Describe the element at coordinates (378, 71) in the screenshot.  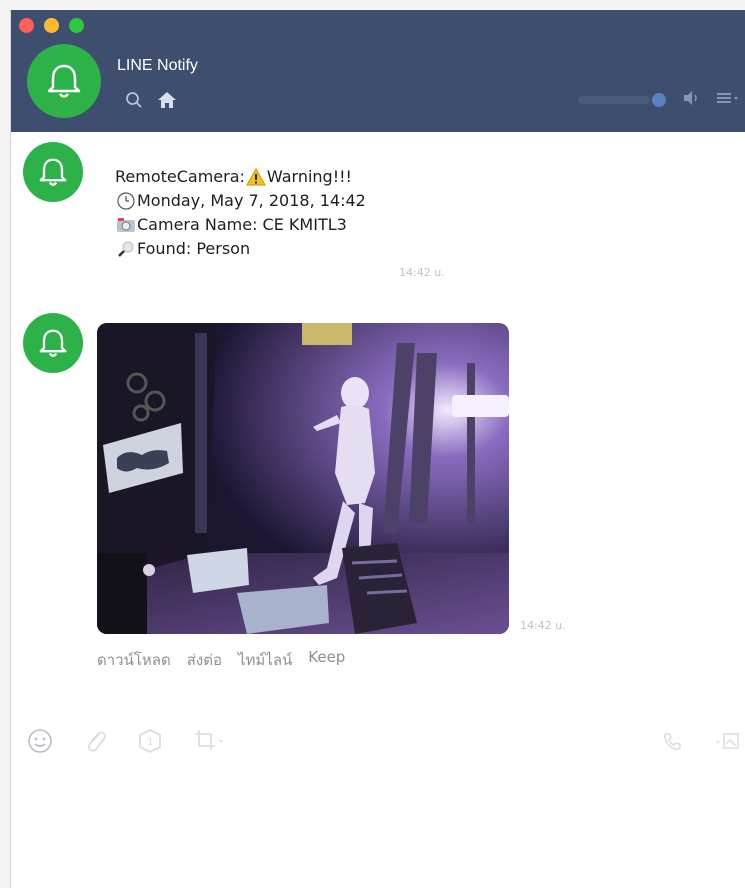
I see `chat-header: LINE Notify` at that location.